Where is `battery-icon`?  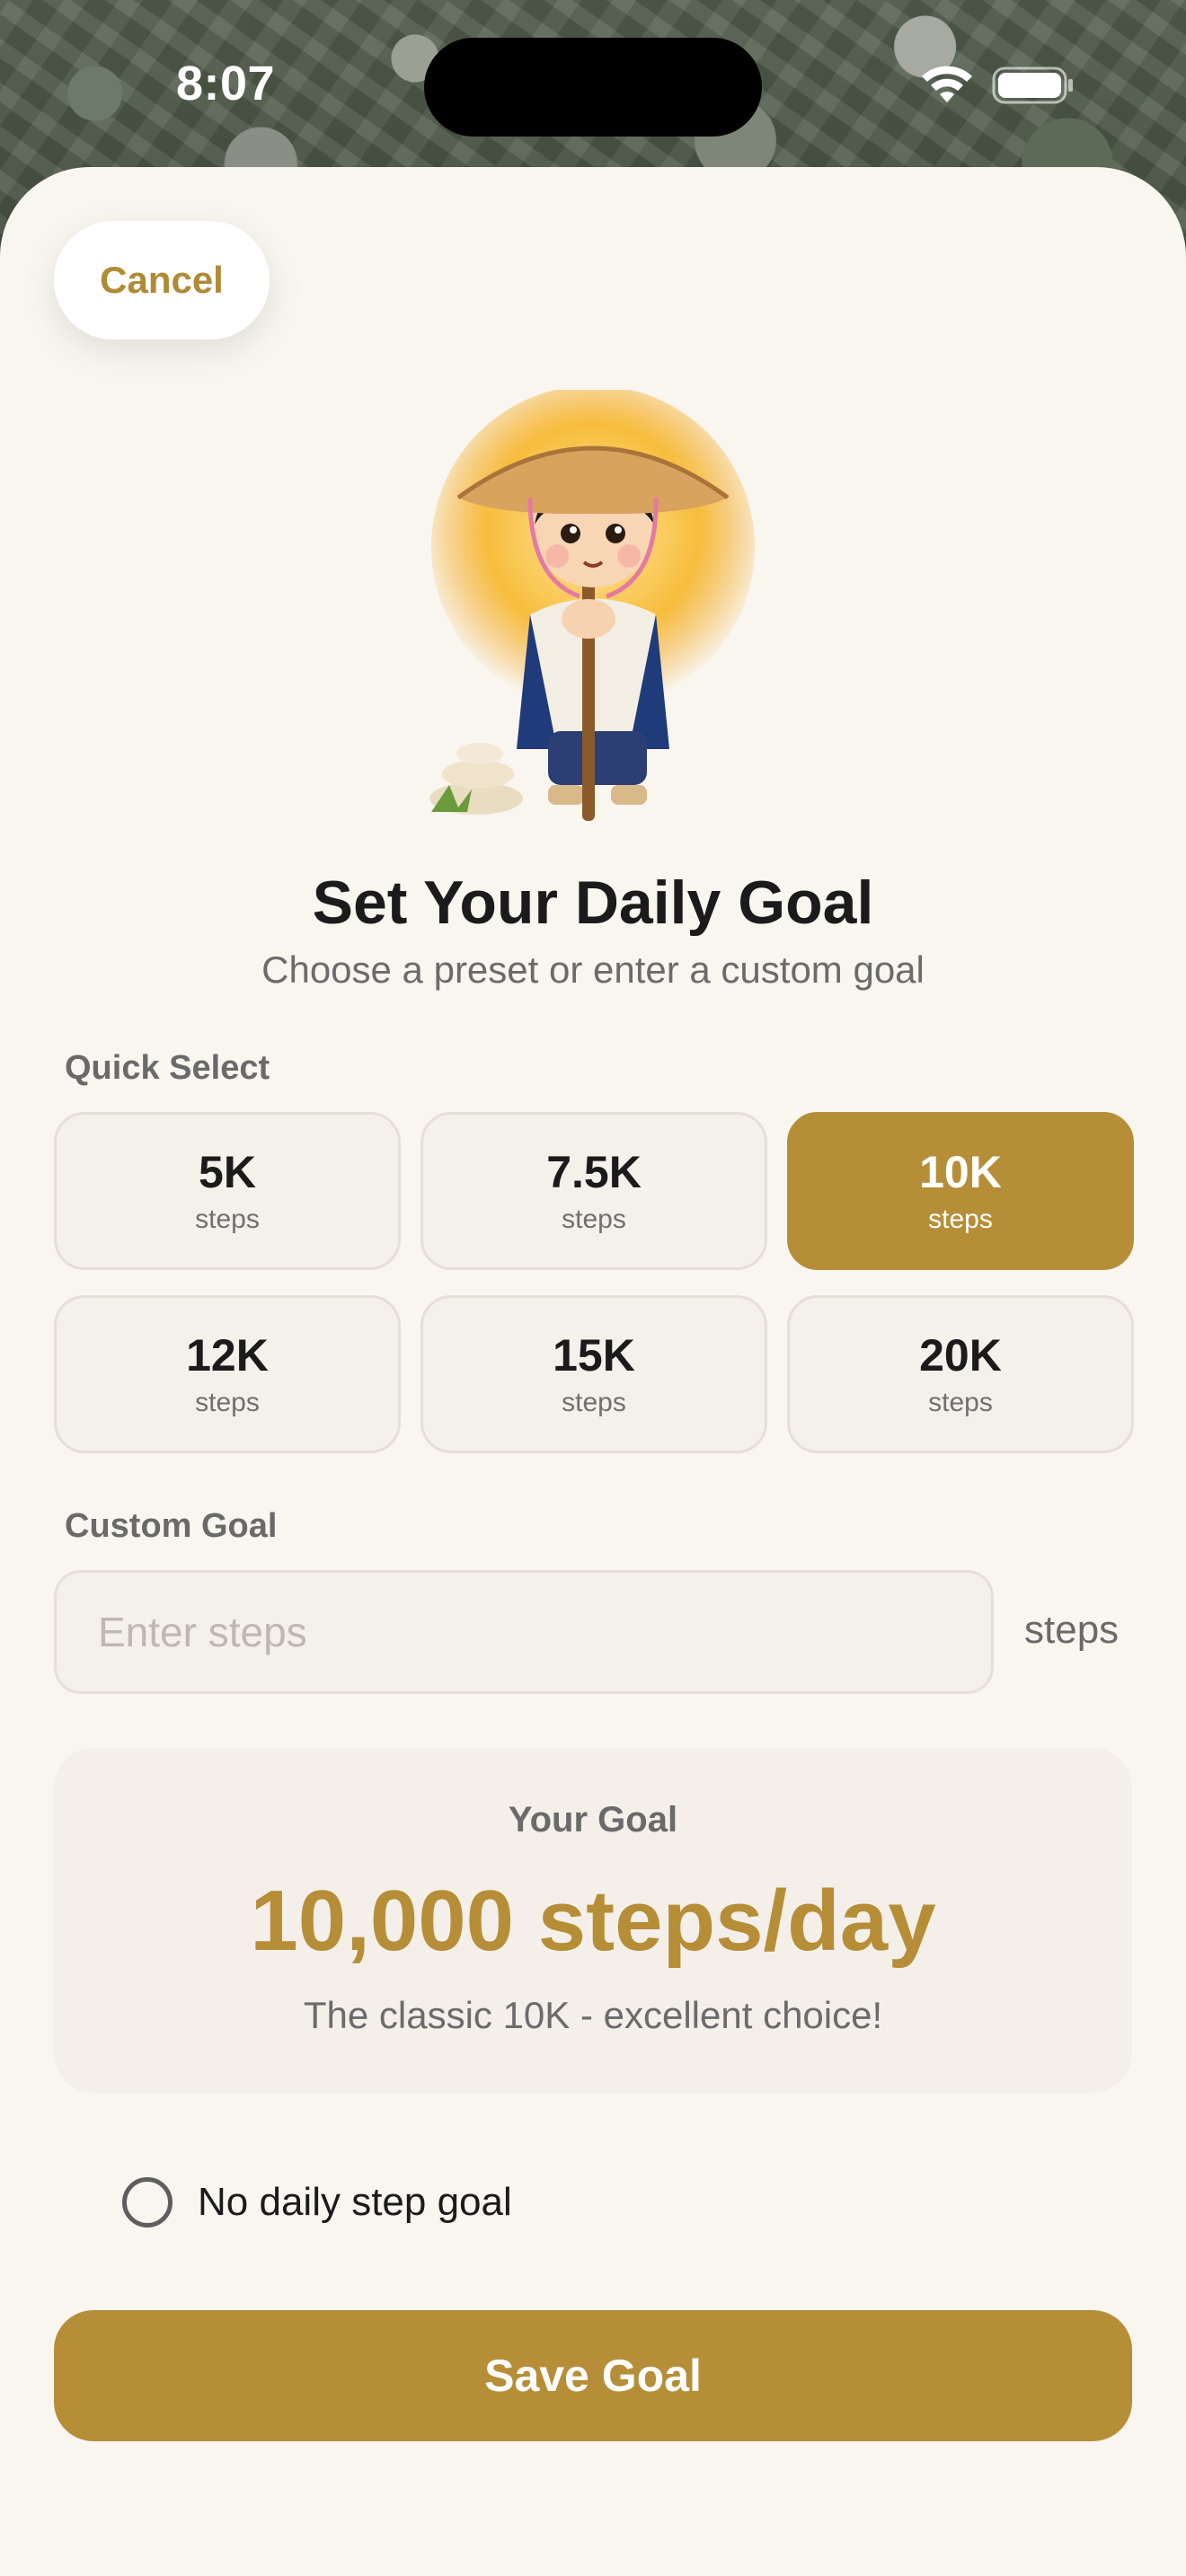 battery-icon is located at coordinates (1032, 85).